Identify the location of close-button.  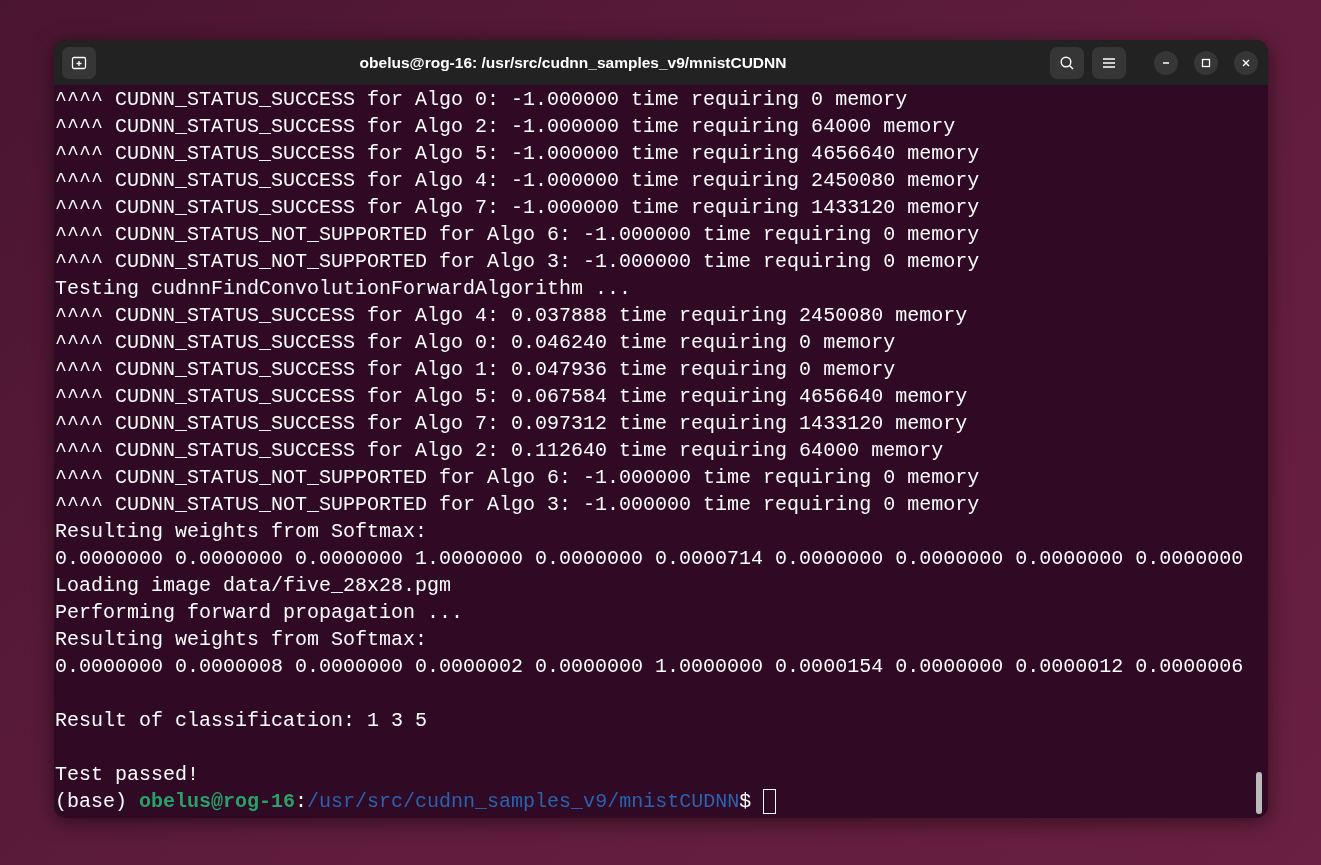
(1246, 62).